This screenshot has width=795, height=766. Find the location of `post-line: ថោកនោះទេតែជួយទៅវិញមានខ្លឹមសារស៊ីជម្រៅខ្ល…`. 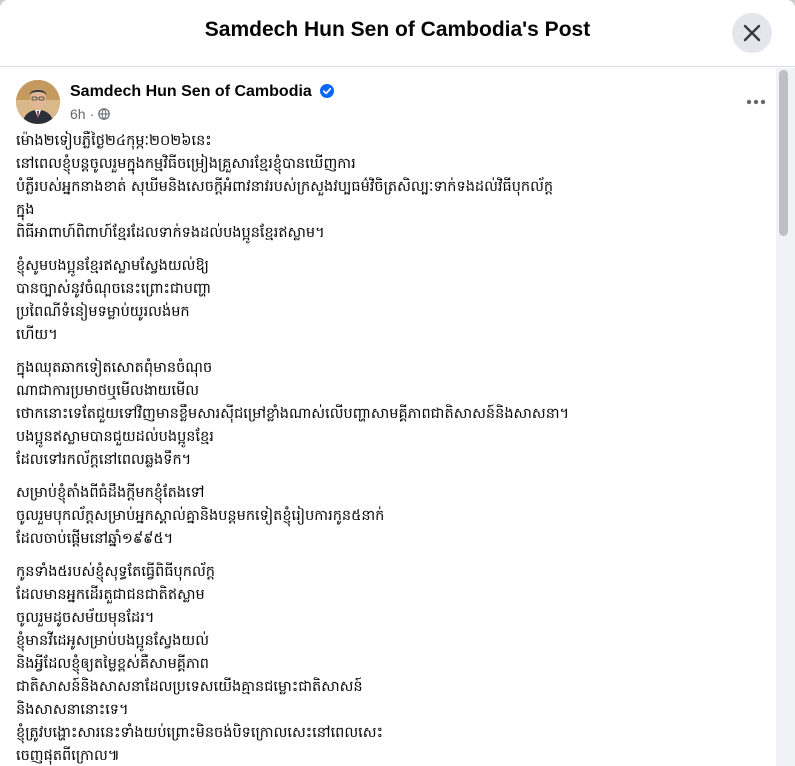

post-line: ថោកនោះទេតែជួយទៅវិញមានខ្លឹមសារស៊ីជម្រៅខ្ល… is located at coordinates (293, 414).